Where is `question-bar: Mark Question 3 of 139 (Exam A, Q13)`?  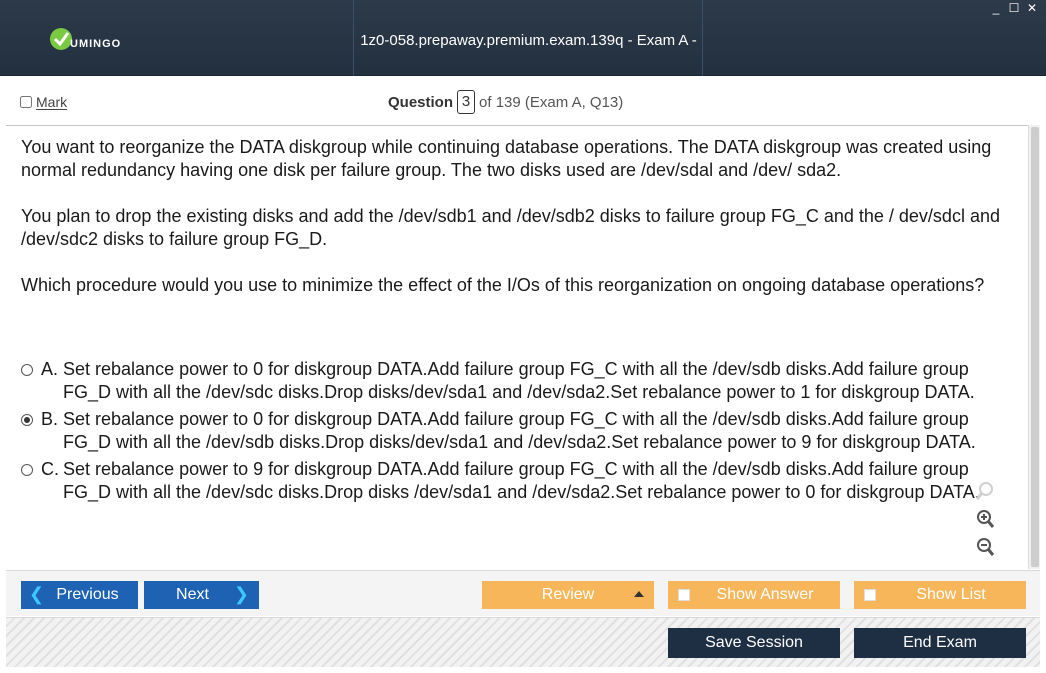 question-bar: Mark Question 3 of 139 (Exam A, Q13) is located at coordinates (523, 101).